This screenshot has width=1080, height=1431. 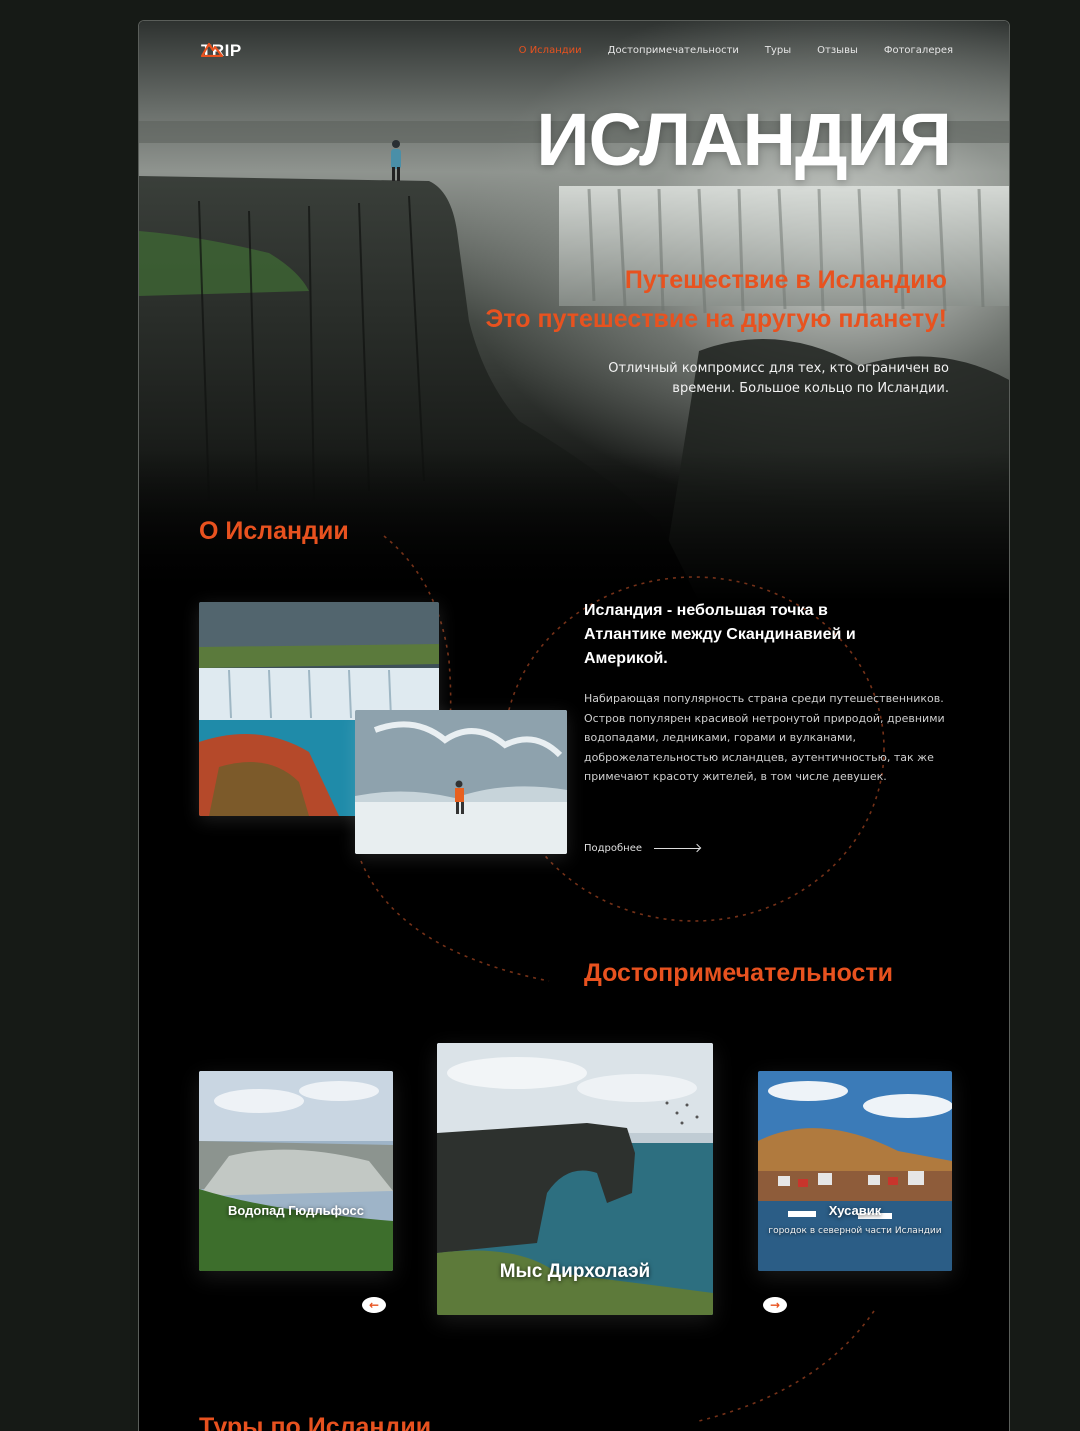 What do you see at coordinates (212, 49) in the screenshot?
I see `mountain-logo-icon` at bounding box center [212, 49].